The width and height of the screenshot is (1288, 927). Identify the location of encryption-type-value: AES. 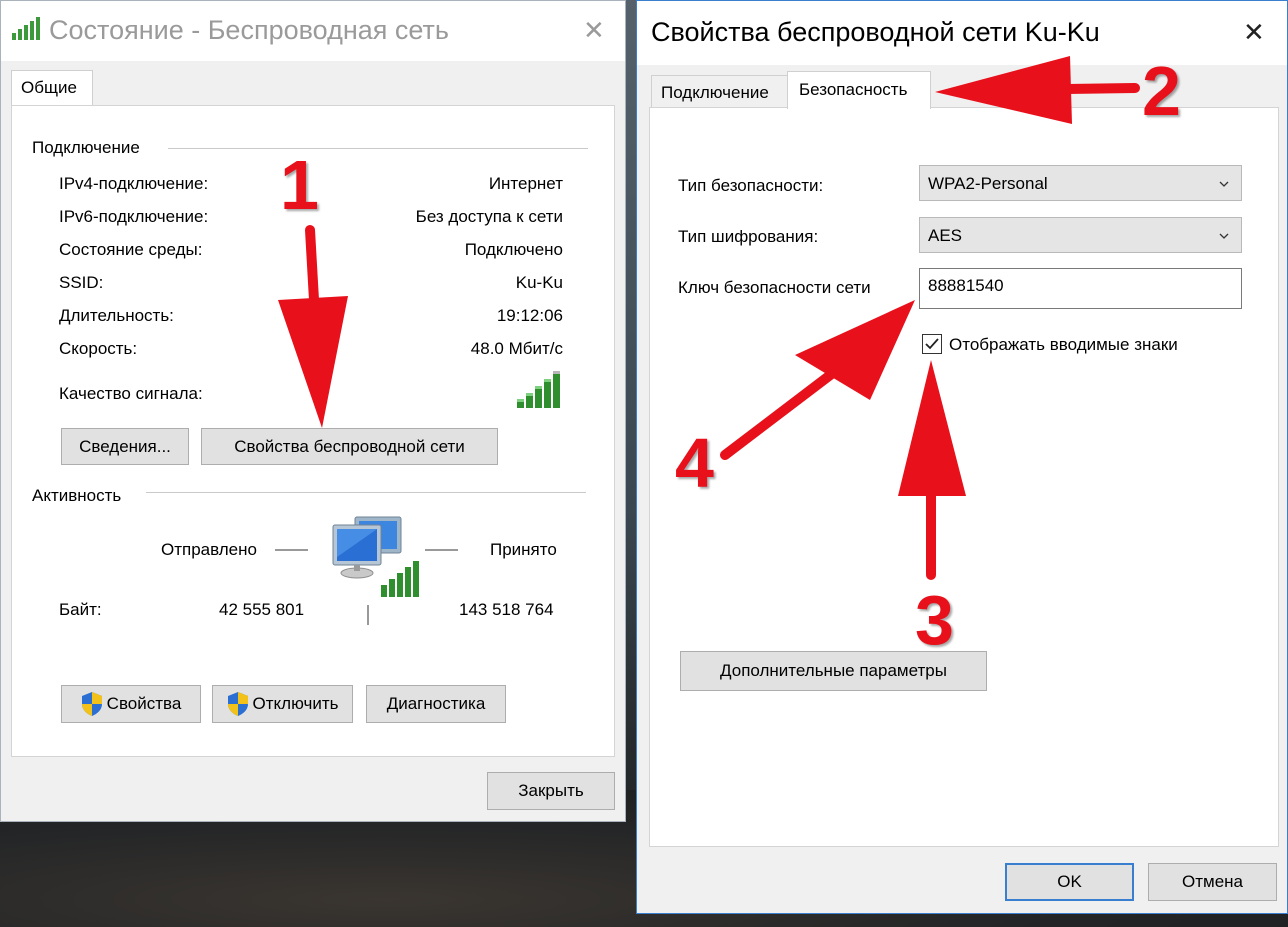
(945, 235).